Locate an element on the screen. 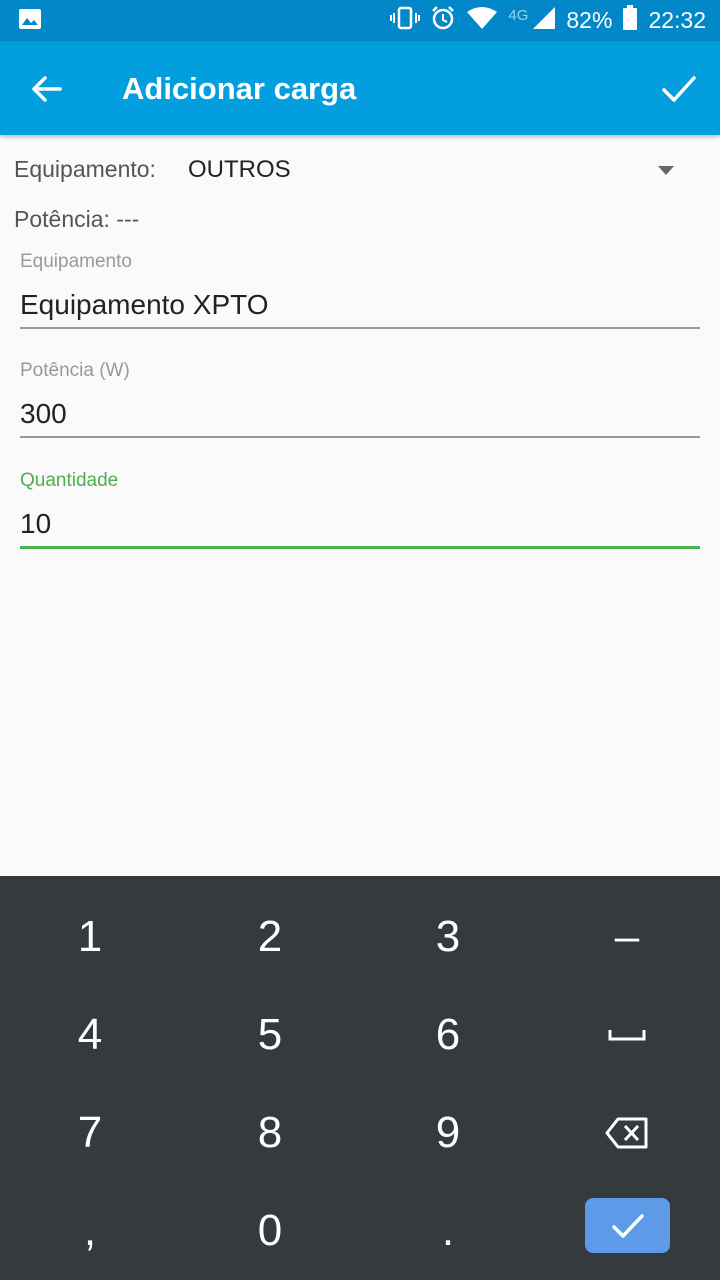 This screenshot has height=1280, width=720. page-title: Adicionar carga is located at coordinates (239, 88).